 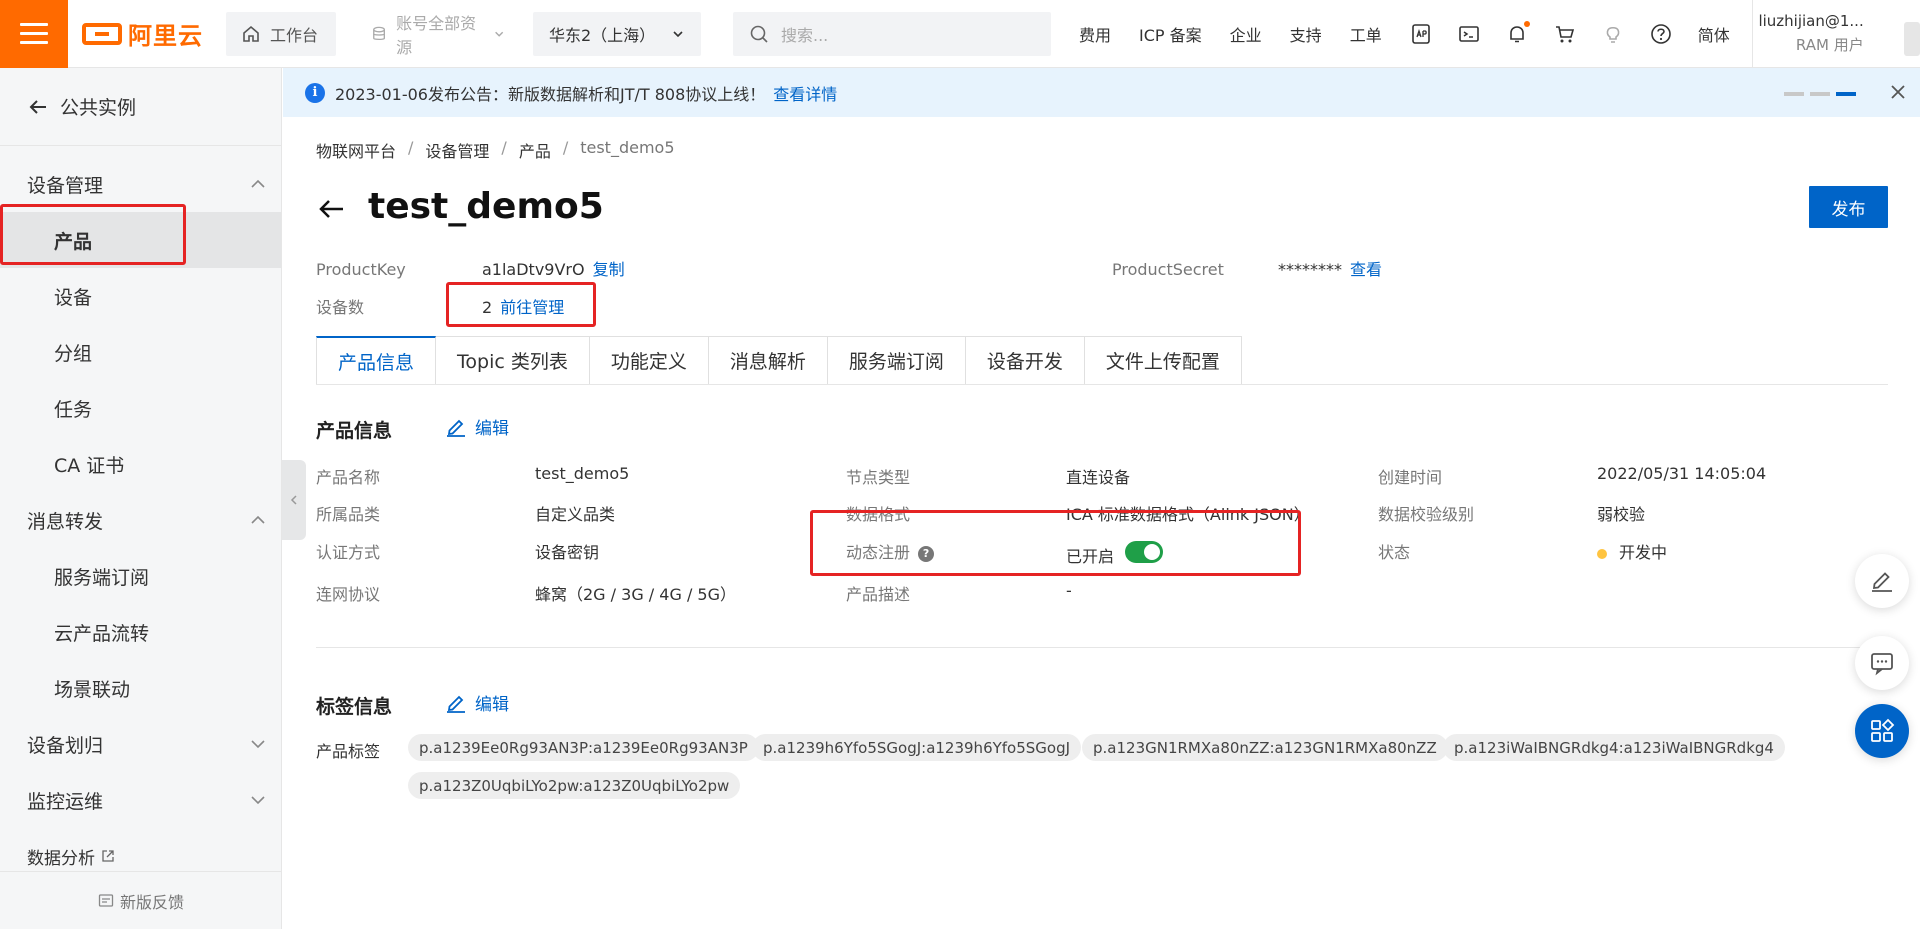 What do you see at coordinates (456, 704) in the screenshot?
I see `pencil-icon` at bounding box center [456, 704].